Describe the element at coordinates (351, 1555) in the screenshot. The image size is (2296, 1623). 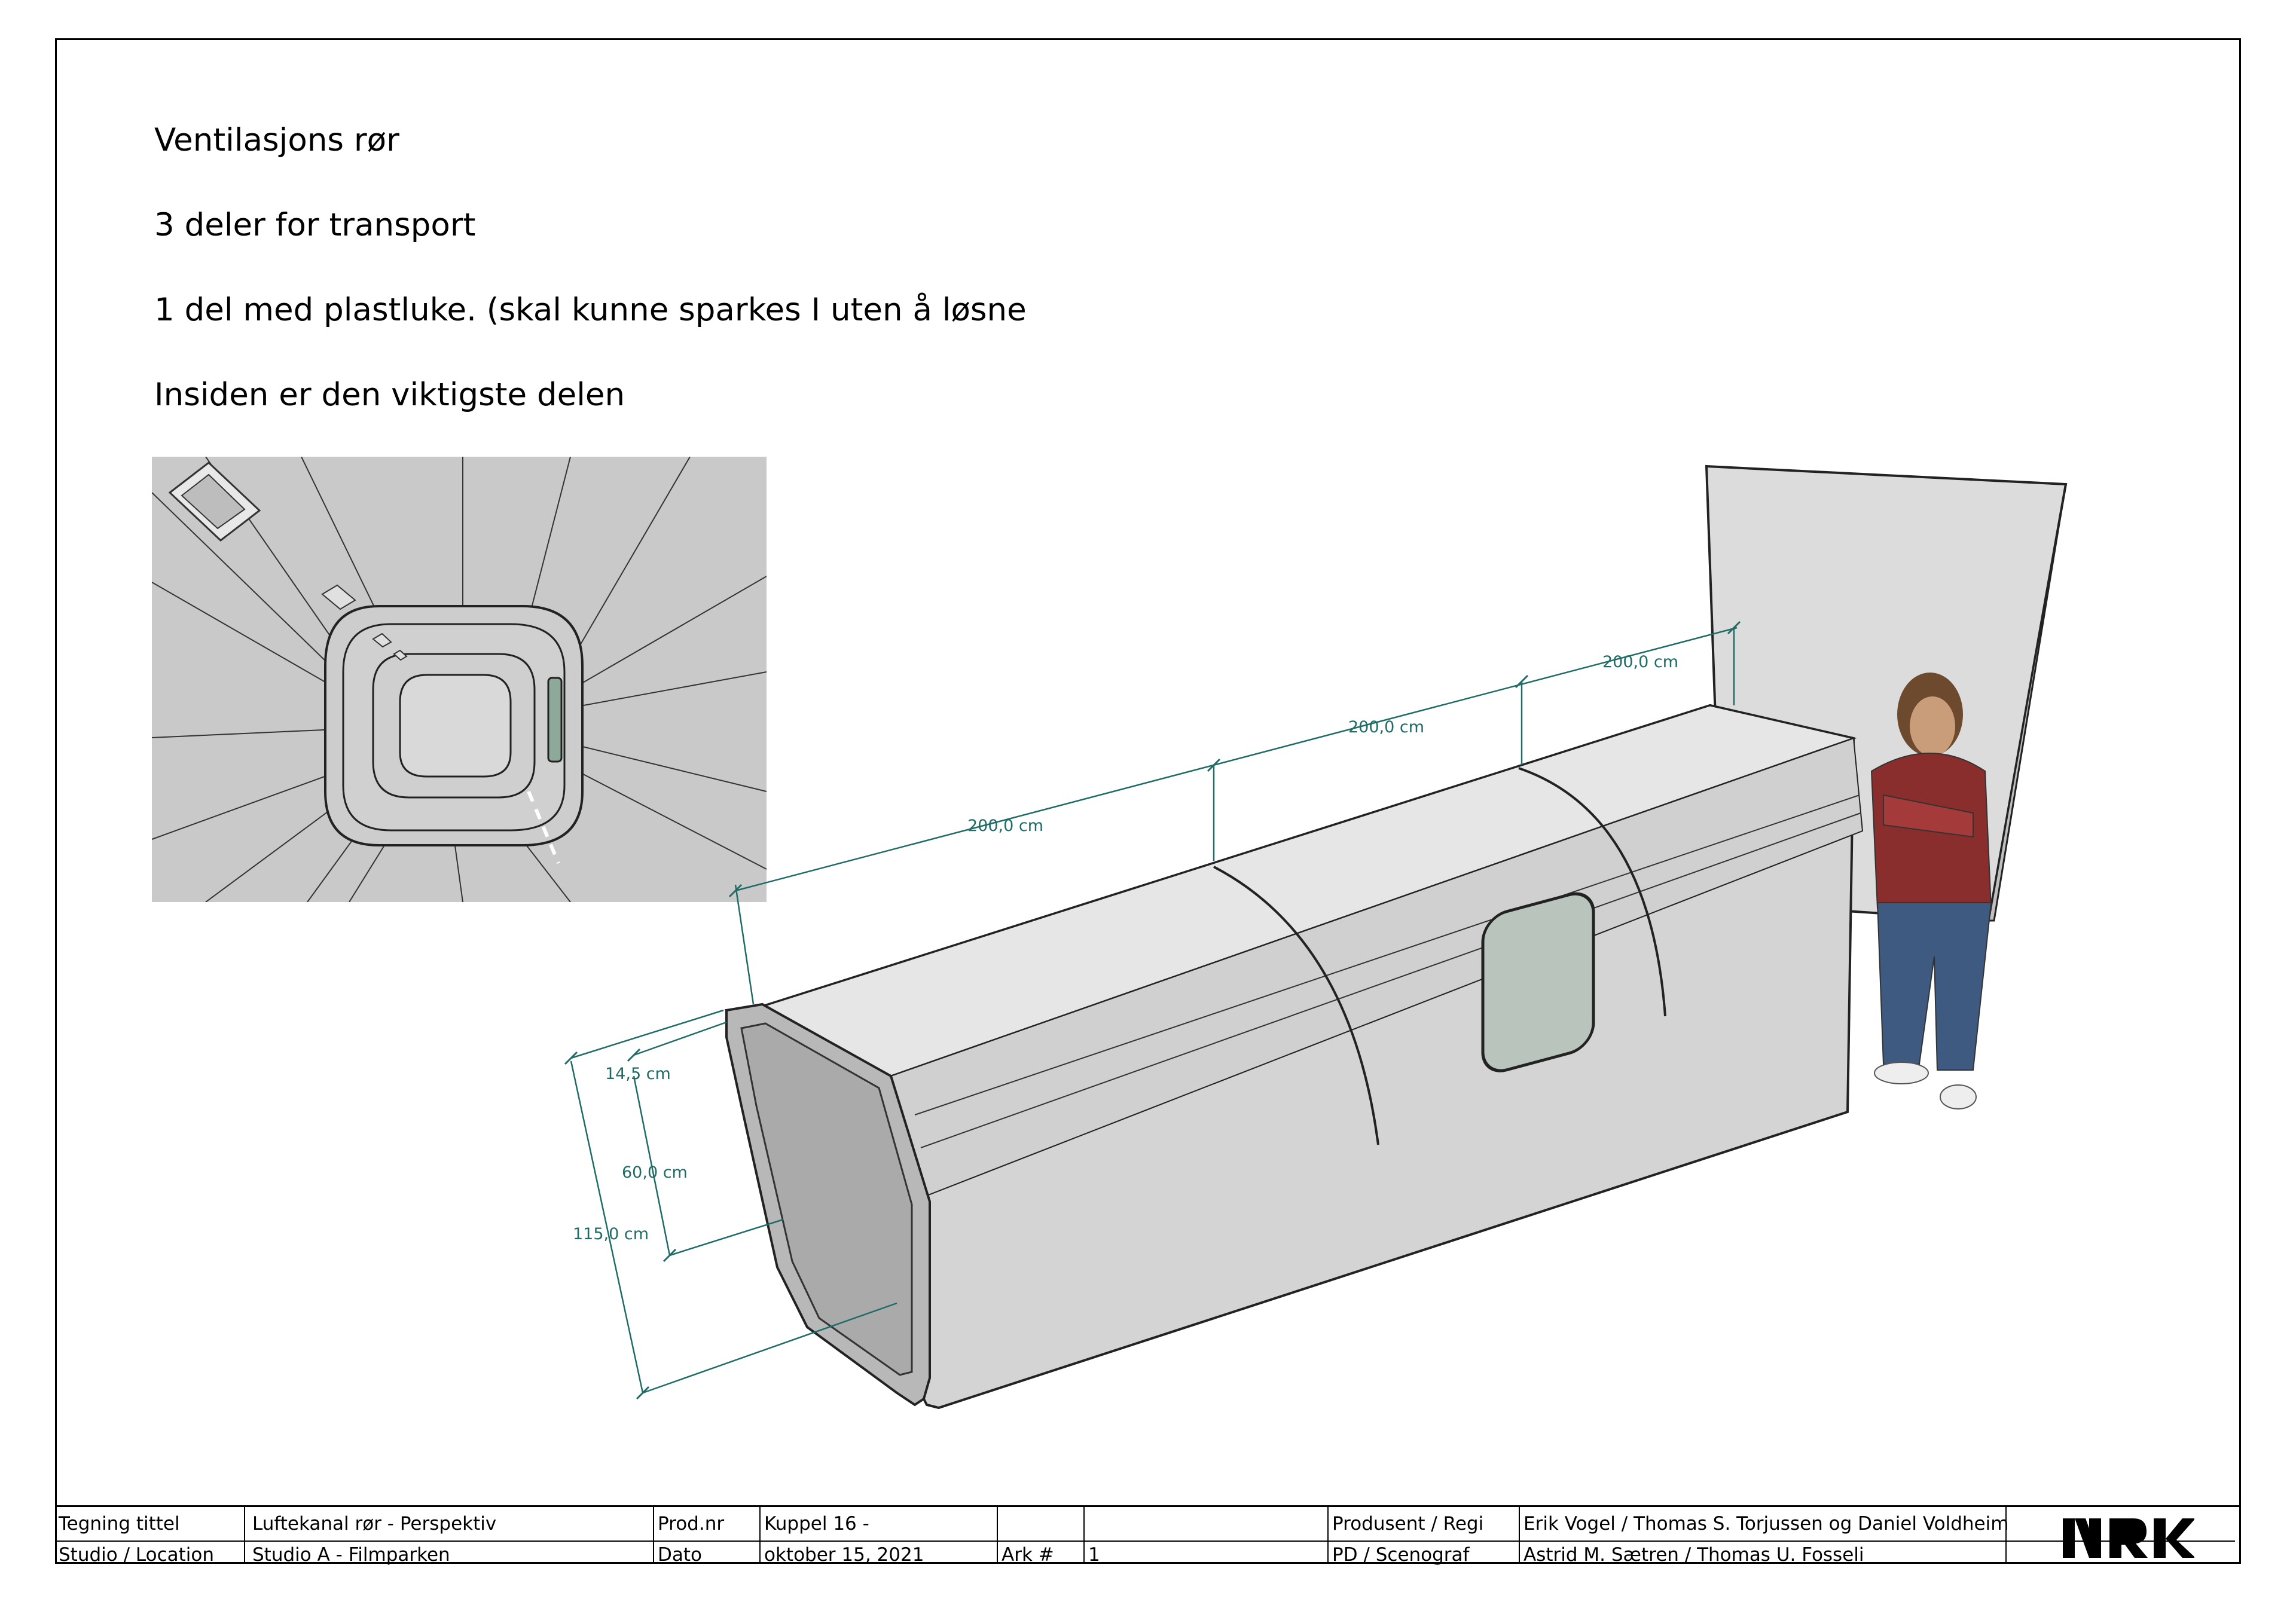
I see `studio-value: Studio A - Filmparken` at that location.